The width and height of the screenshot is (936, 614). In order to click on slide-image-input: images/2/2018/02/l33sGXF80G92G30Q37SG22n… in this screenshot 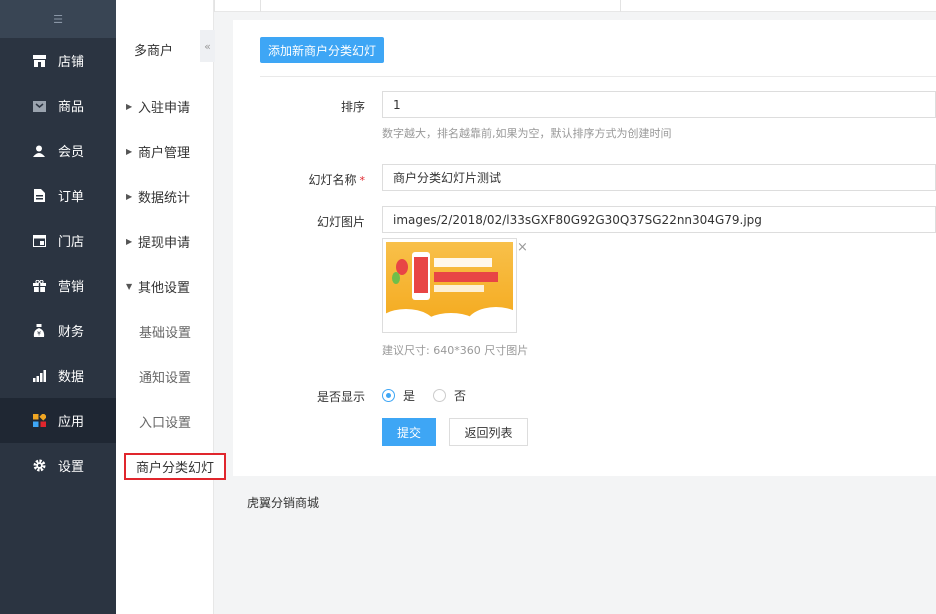, I will do `click(659, 219)`.